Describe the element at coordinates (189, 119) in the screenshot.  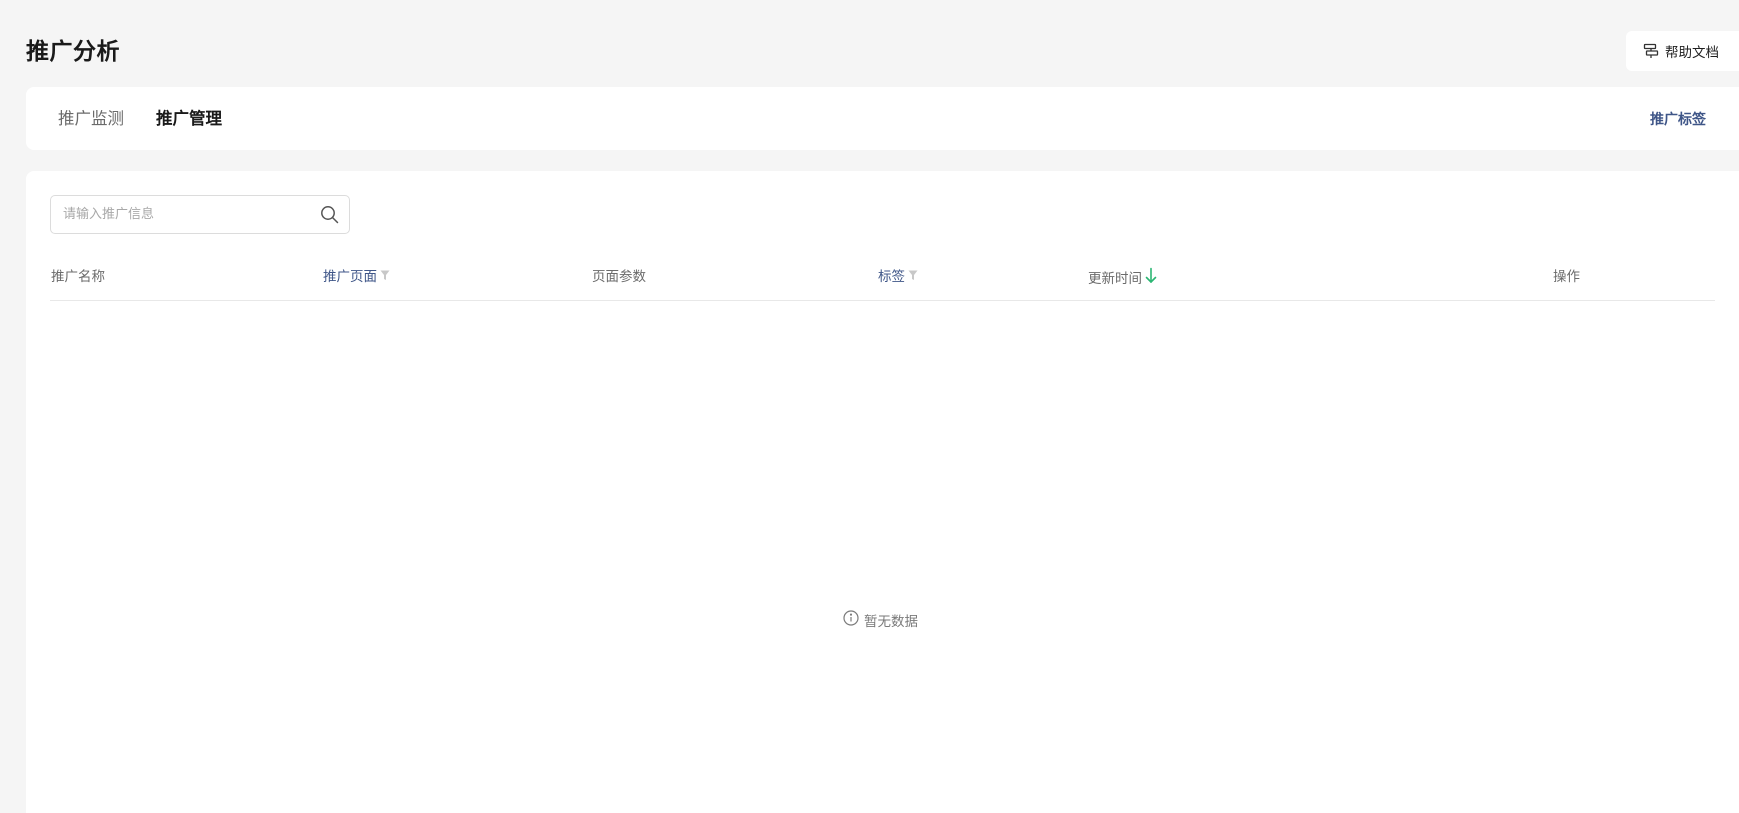
I see `tab-manage: 推广管理` at that location.